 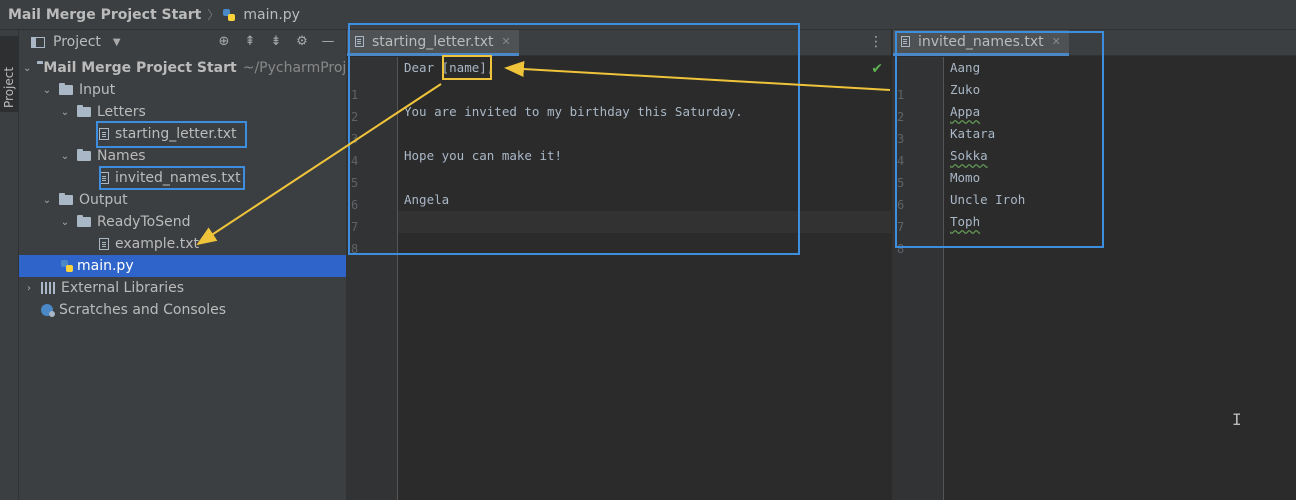 I want to click on gear-icon: ⚙, so click(x=302, y=42).